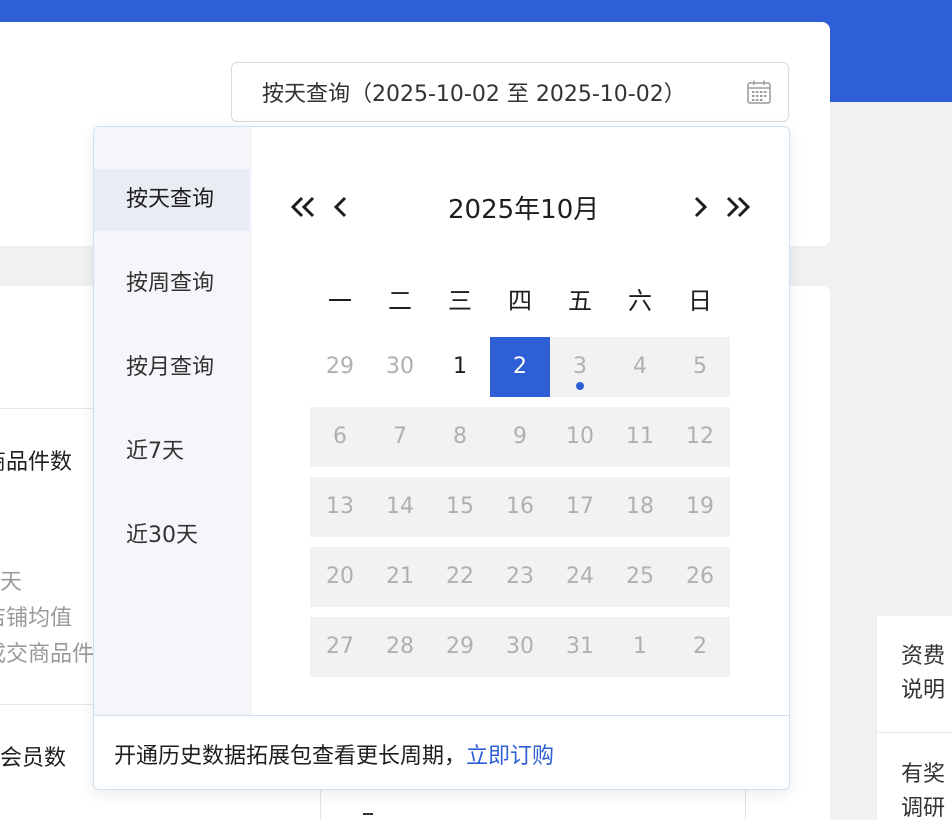 This screenshot has height=820, width=952. Describe the element at coordinates (340, 436) in the screenshot. I see `calendar-day: 6` at that location.